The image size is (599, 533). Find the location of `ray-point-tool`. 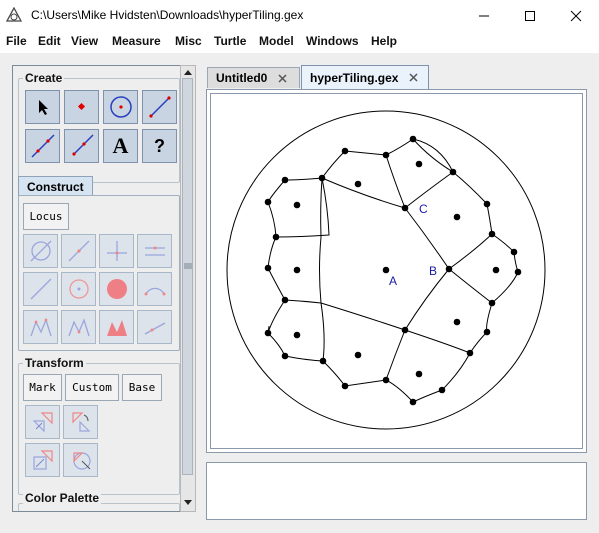

ray-point-tool is located at coordinates (154, 327).